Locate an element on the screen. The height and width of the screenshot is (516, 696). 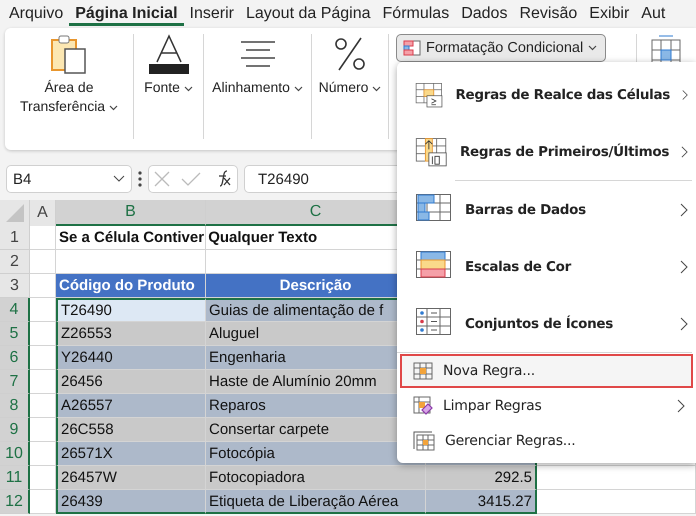
ribbon-tab: Fórmulas is located at coordinates (416, 15).